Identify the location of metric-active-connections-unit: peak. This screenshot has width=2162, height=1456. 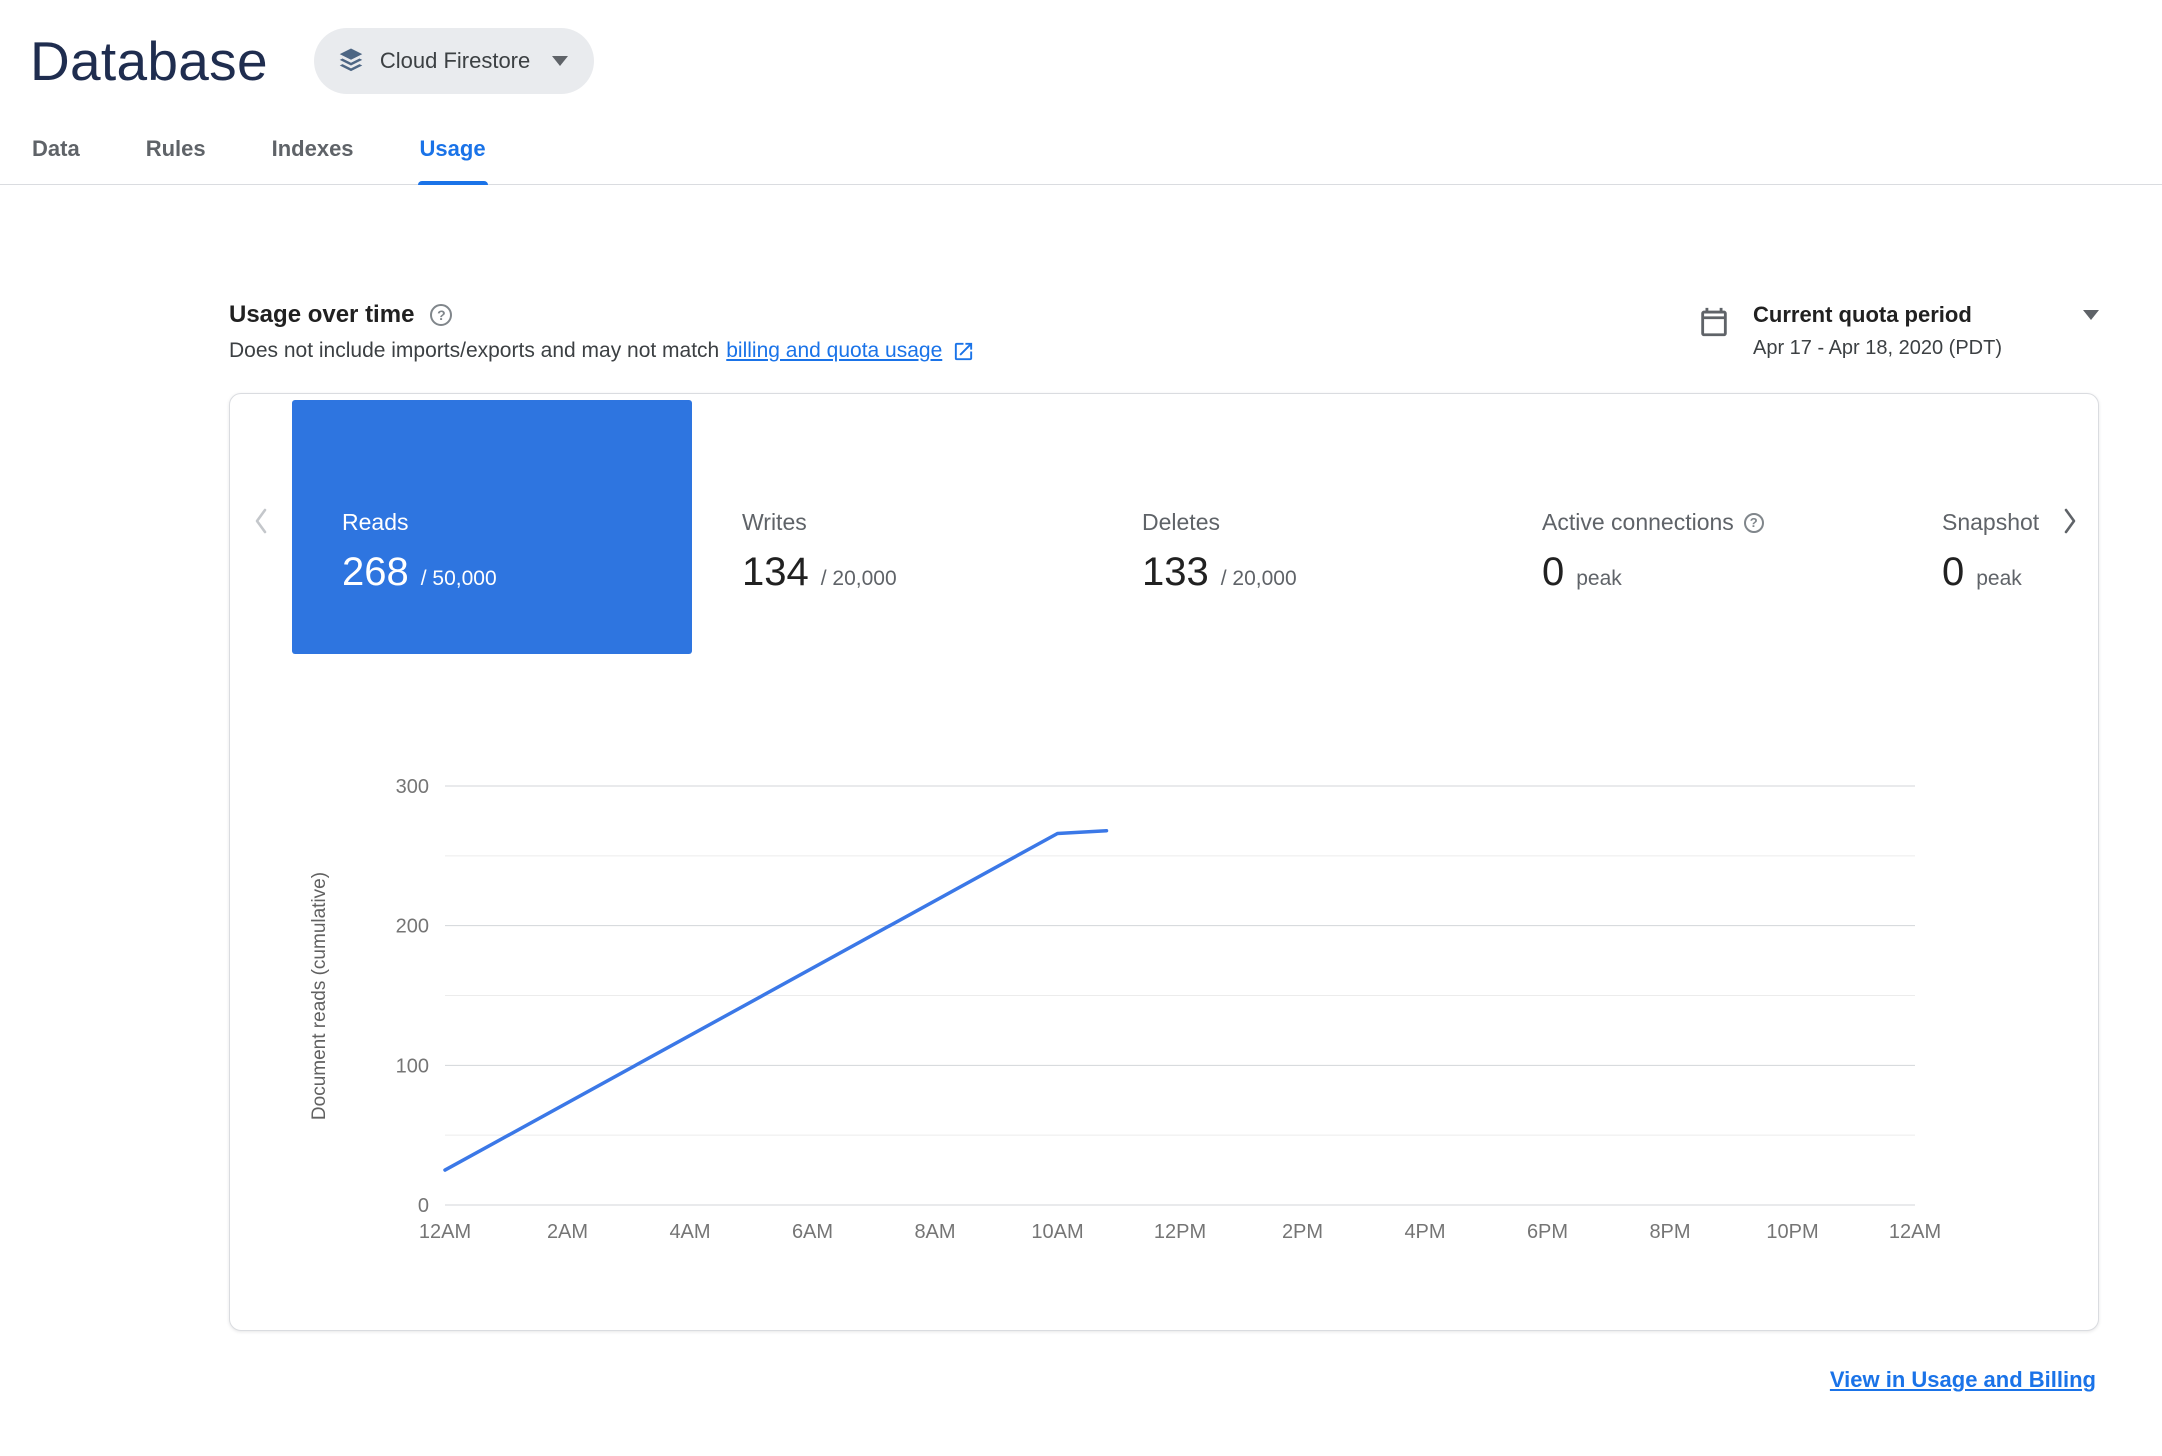
(1599, 578).